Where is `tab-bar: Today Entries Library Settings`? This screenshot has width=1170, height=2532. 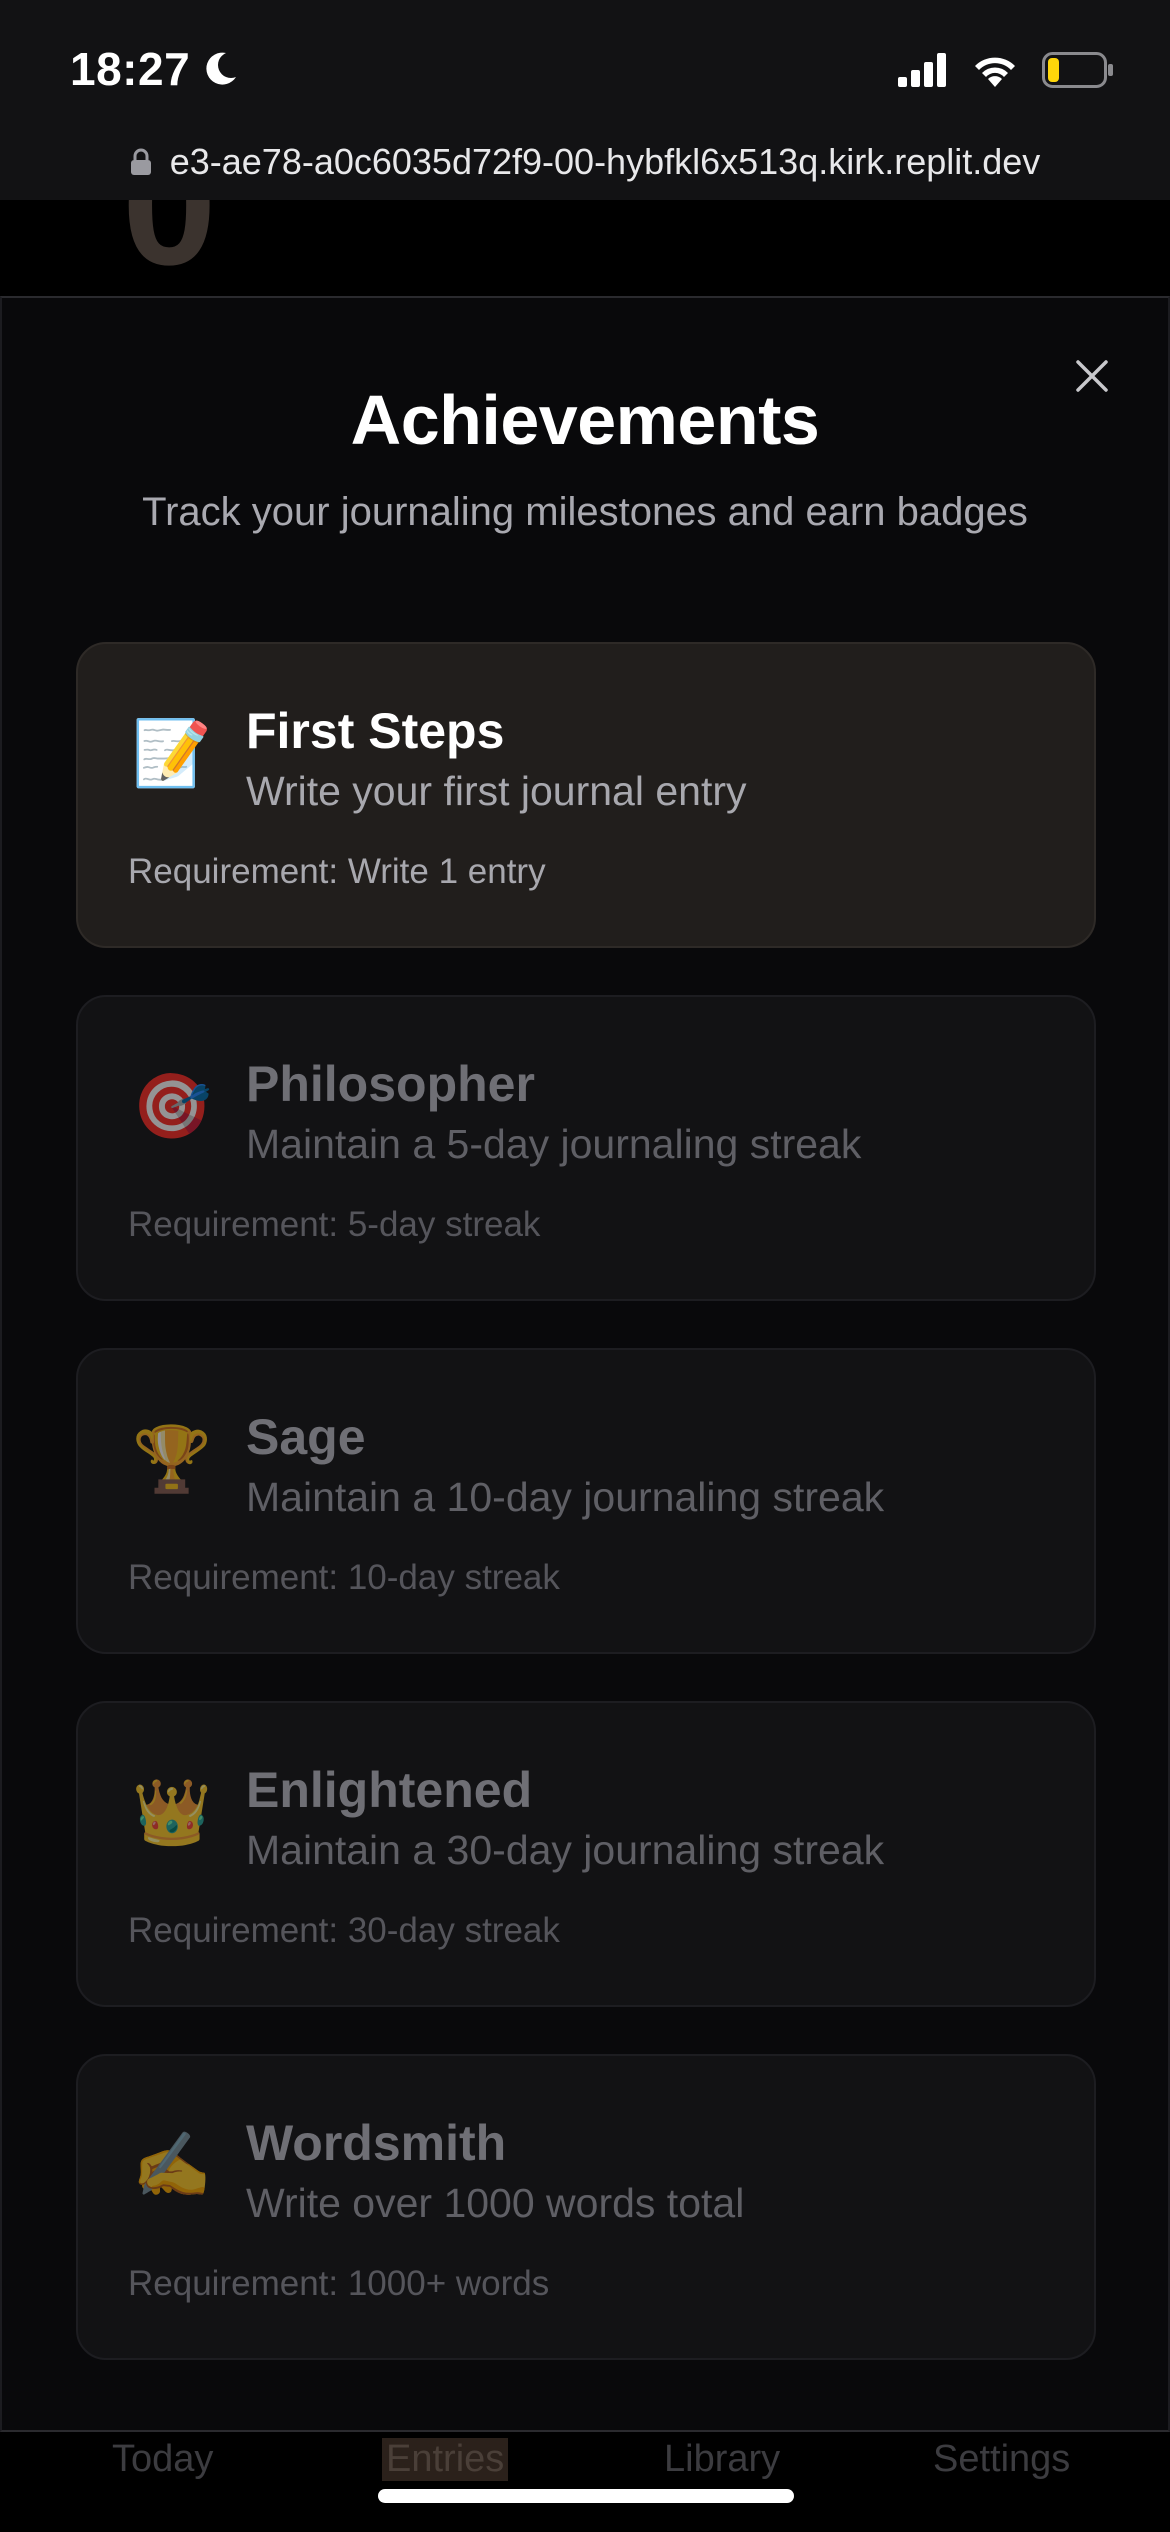
tab-bar: Today Entries Library Settings is located at coordinates (585, 2482).